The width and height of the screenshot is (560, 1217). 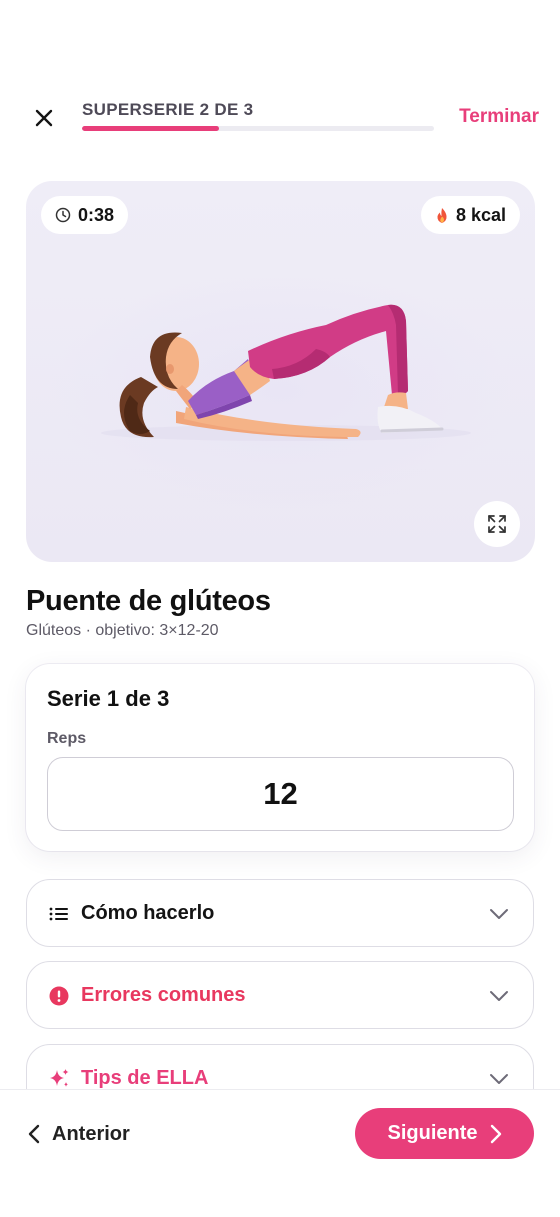 I want to click on set-title: Serie 1 de 3, so click(x=108, y=698).